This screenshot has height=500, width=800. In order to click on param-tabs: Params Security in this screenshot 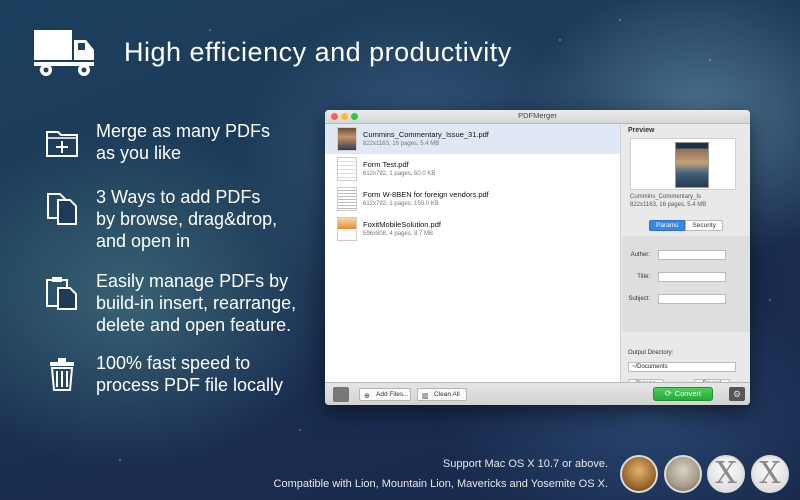, I will do `click(686, 225)`.